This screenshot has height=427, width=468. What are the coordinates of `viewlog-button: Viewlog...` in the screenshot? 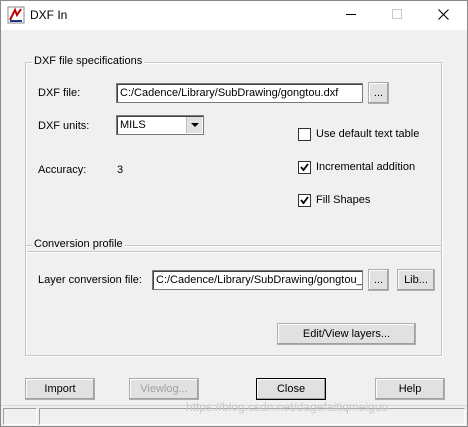 It's located at (164, 389).